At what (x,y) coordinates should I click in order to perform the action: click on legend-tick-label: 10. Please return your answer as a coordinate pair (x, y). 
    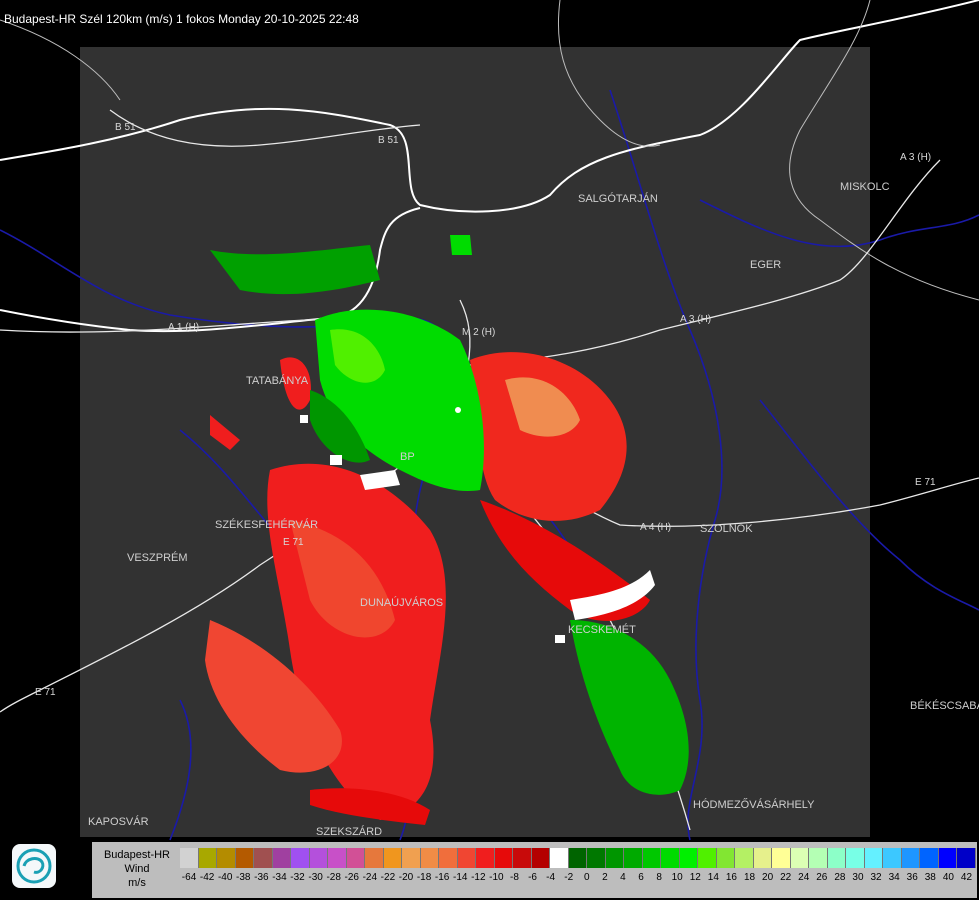
    Looking at the image, I should click on (677, 877).